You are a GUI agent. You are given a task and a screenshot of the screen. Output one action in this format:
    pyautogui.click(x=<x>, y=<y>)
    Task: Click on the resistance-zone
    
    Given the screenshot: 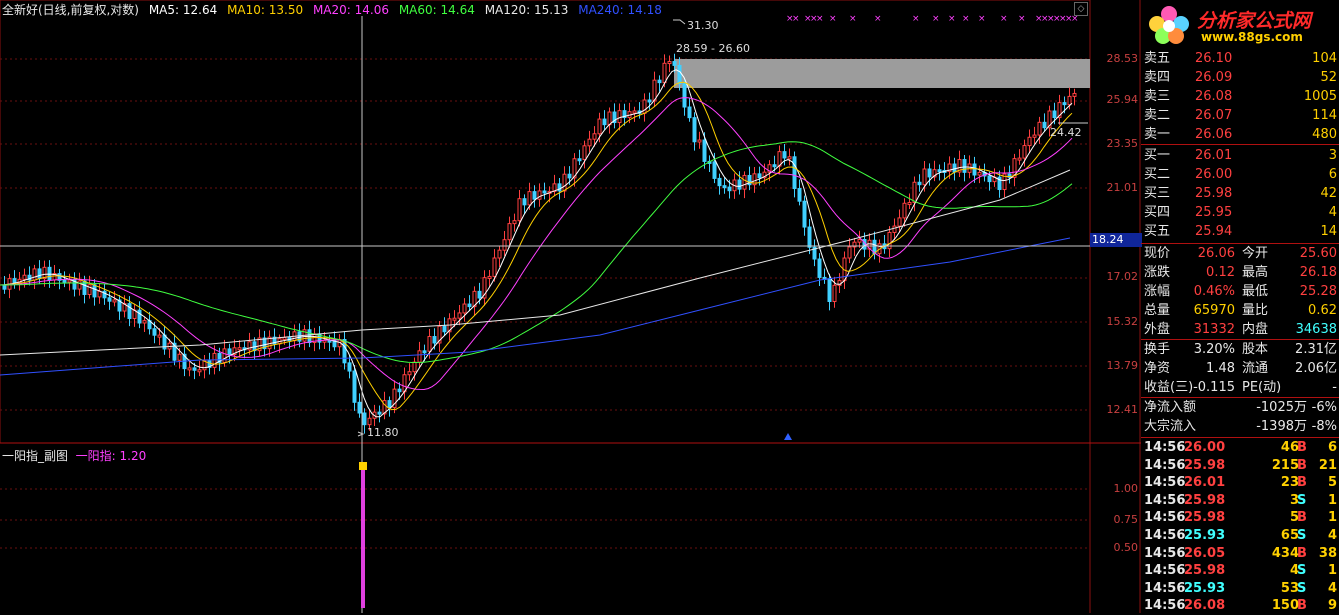 What is the action you would take?
    pyautogui.click(x=882, y=73)
    